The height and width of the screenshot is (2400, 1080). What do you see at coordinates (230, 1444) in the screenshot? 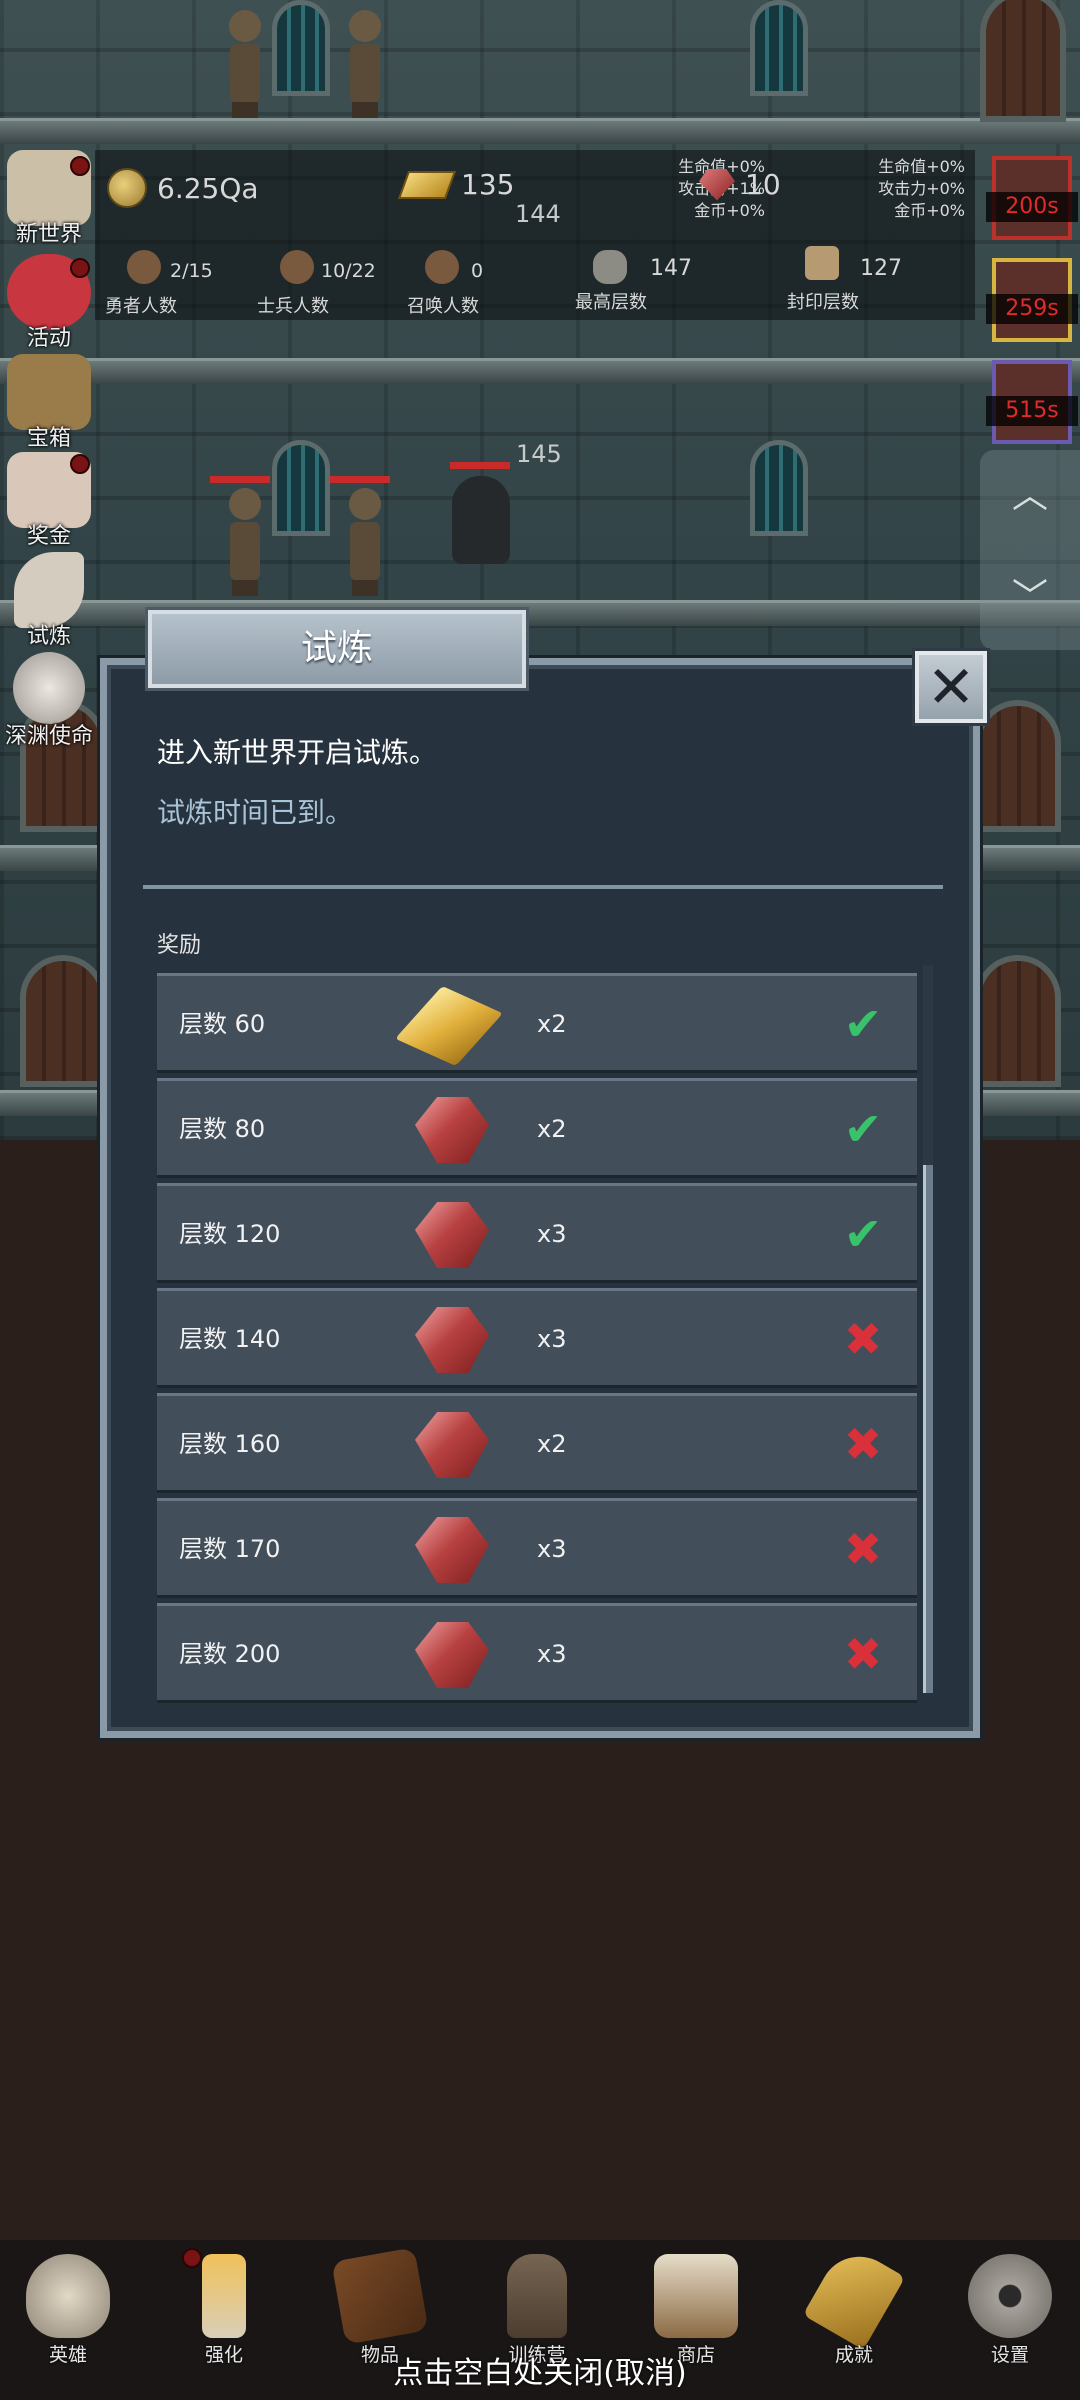
I see `reward-level: 层数 160` at bounding box center [230, 1444].